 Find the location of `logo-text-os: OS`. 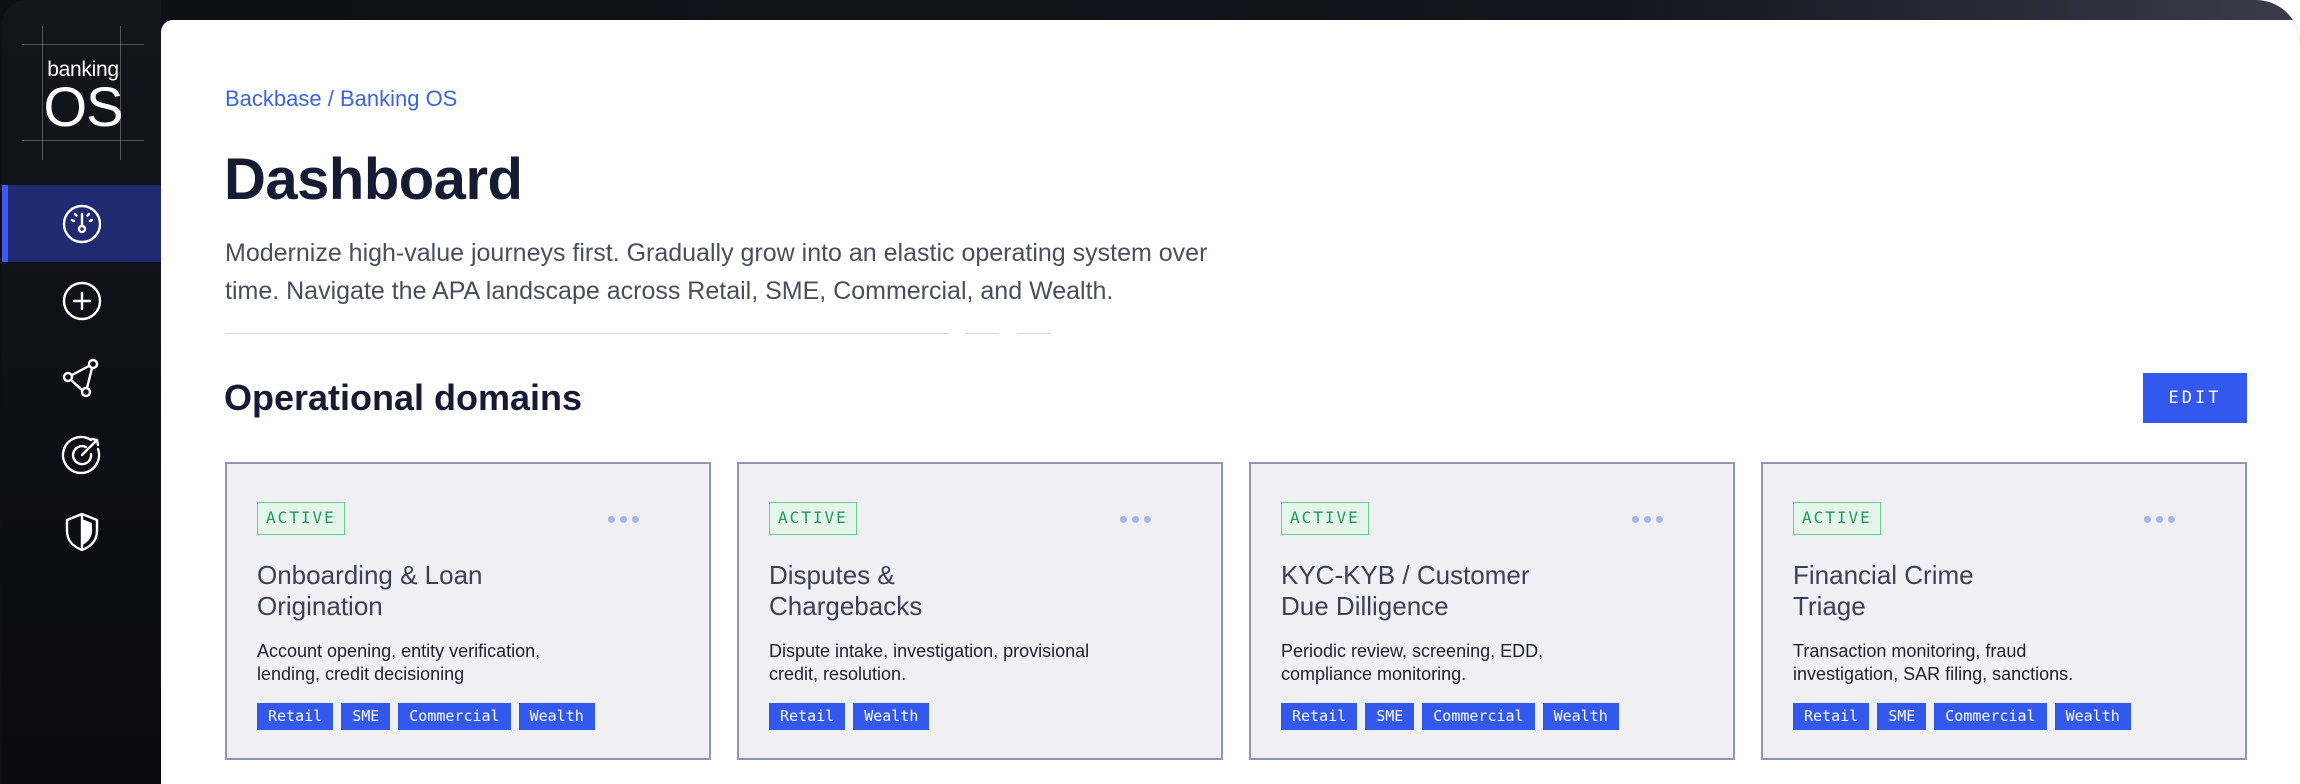

logo-text-os: OS is located at coordinates (83, 106).